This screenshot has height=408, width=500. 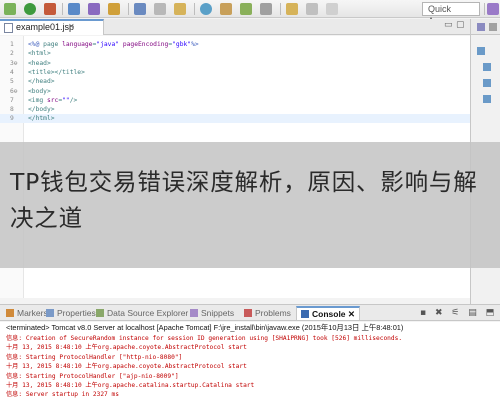 I want to click on view-tab-label: Snippets, so click(x=218, y=313).